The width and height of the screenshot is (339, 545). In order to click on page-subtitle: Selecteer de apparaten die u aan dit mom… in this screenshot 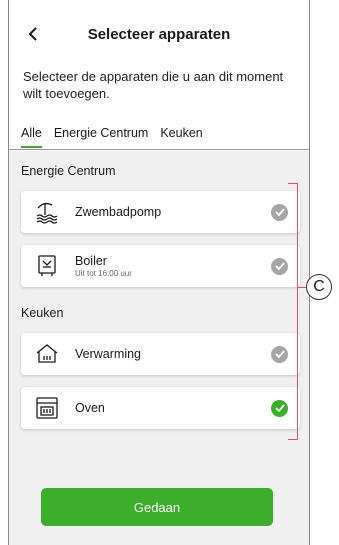, I will do `click(153, 85)`.